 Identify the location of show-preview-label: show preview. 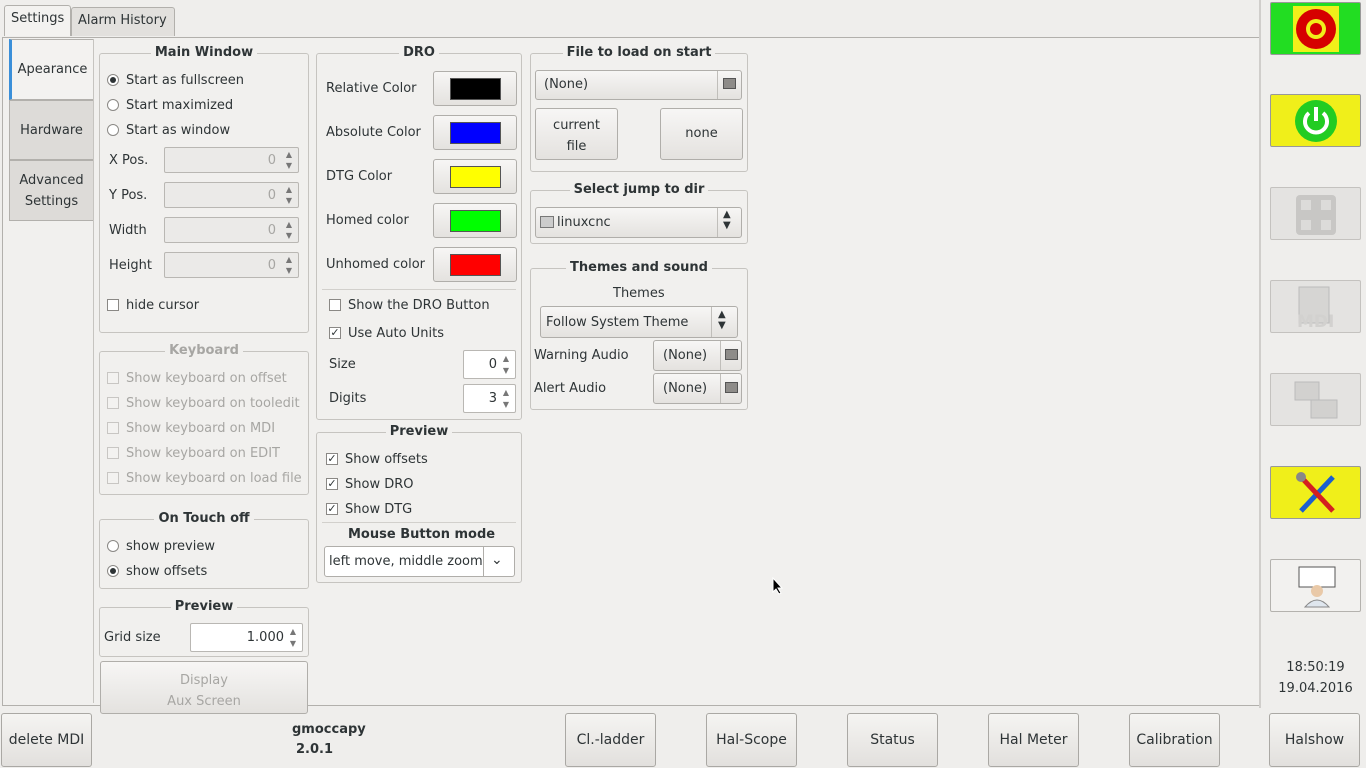
(170, 546).